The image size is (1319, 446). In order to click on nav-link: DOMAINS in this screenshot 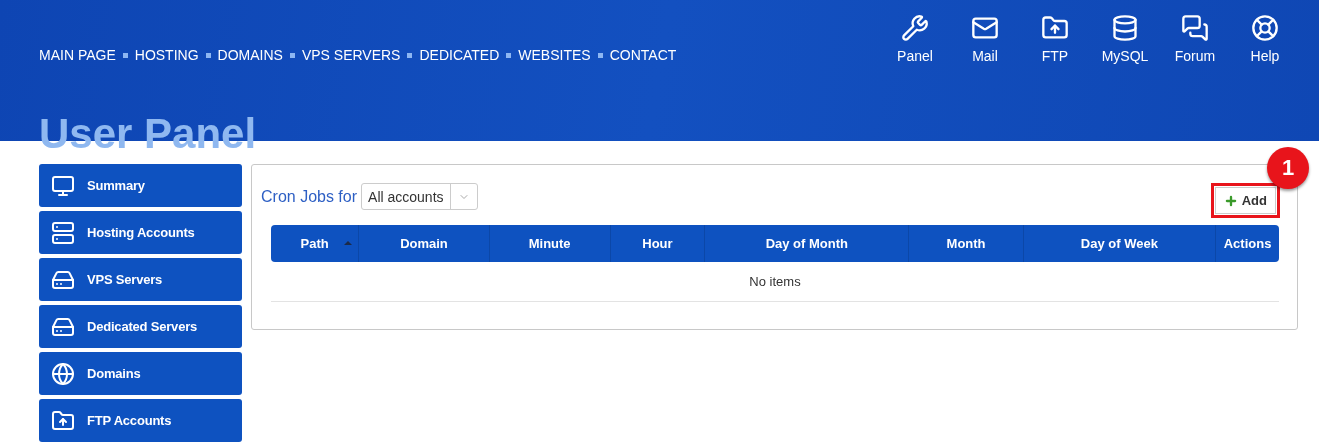, I will do `click(250, 55)`.